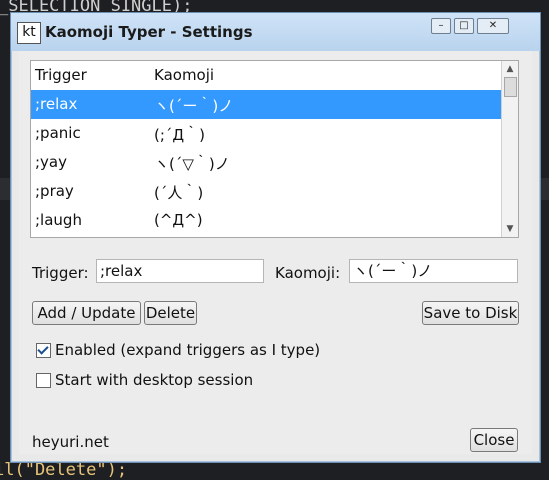 This screenshot has width=549, height=480. What do you see at coordinates (433, 271) in the screenshot?
I see `kaomoji-input: ヽ(´ー｀)ノ` at bounding box center [433, 271].